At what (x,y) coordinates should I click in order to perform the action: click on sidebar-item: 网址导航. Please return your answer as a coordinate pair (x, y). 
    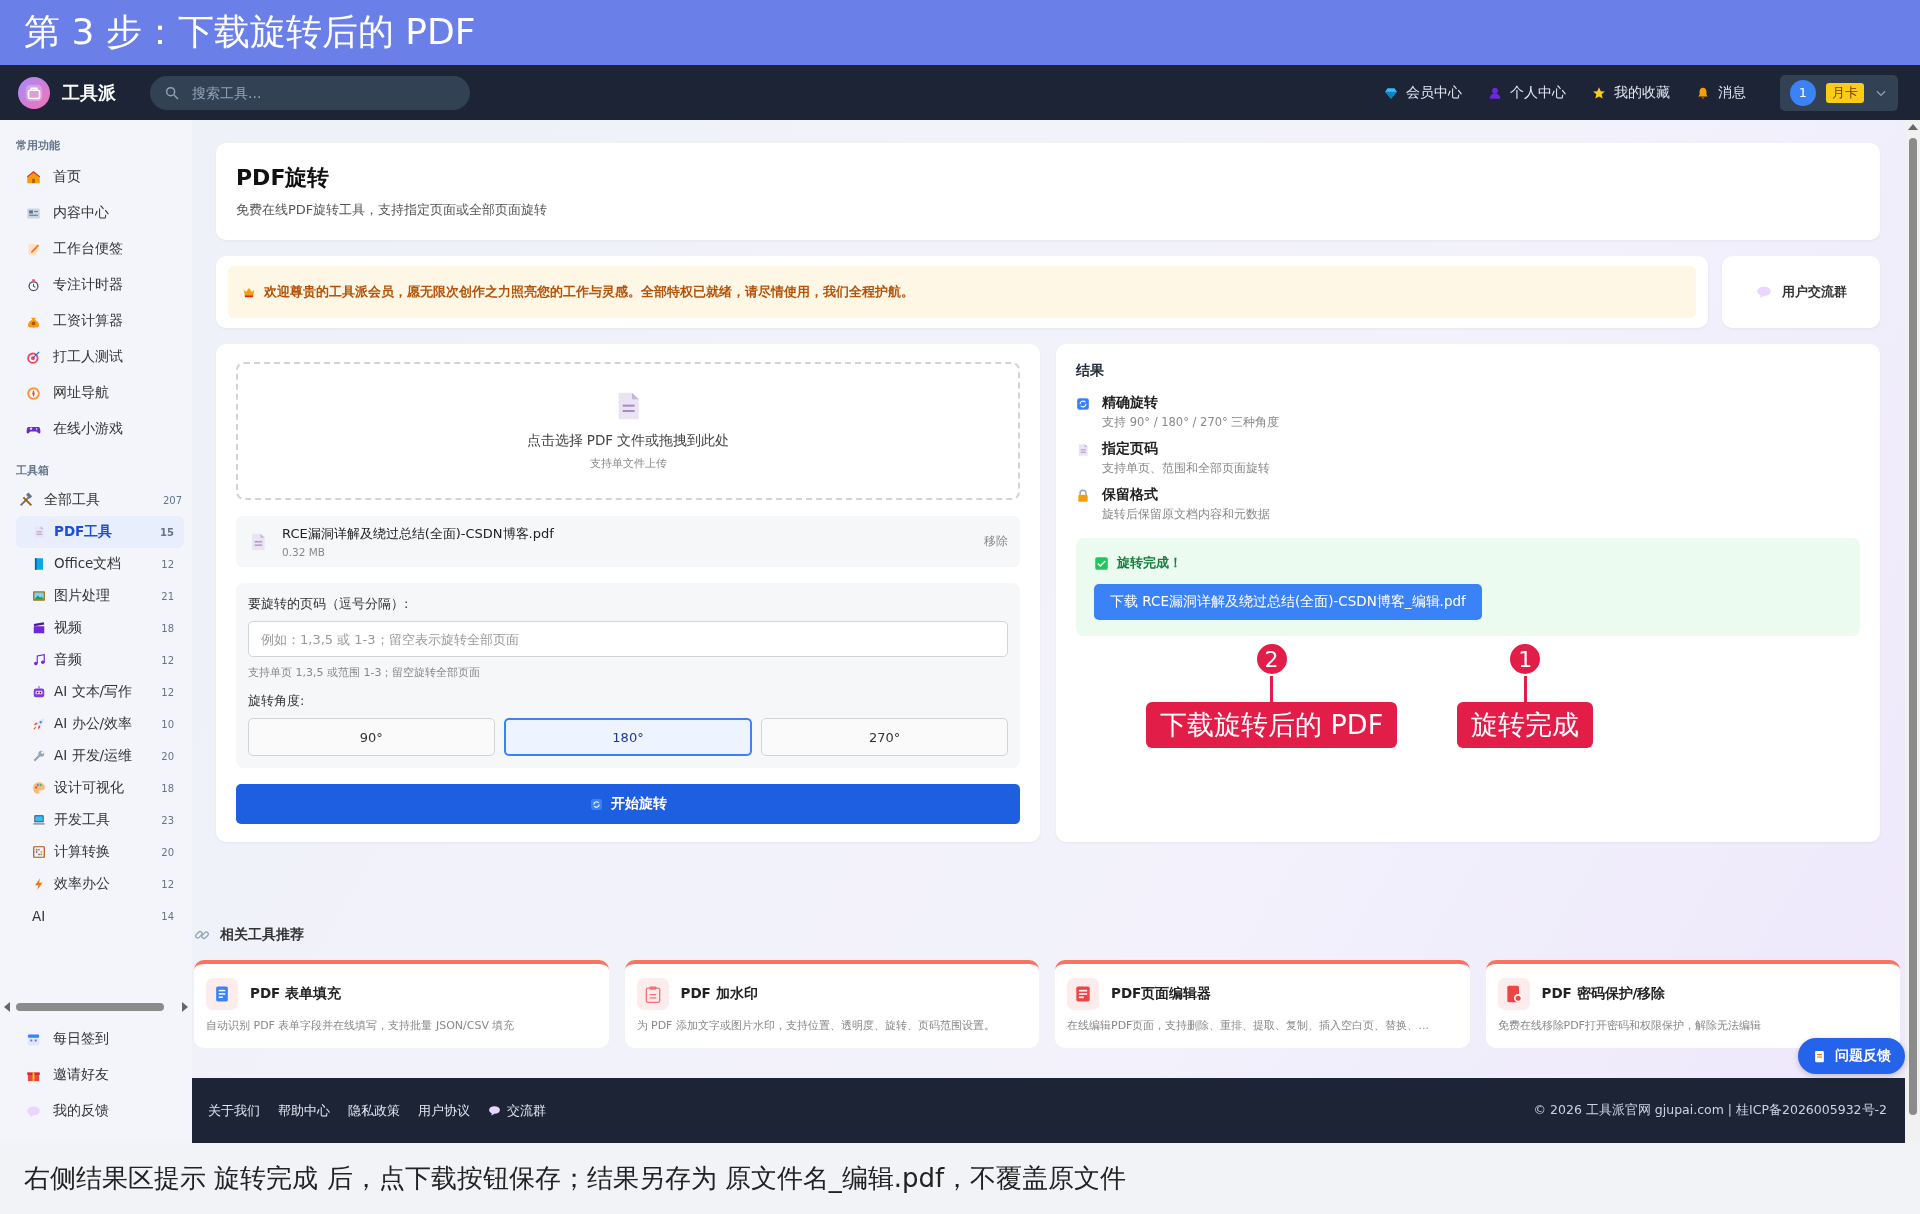
    Looking at the image, I should click on (96, 393).